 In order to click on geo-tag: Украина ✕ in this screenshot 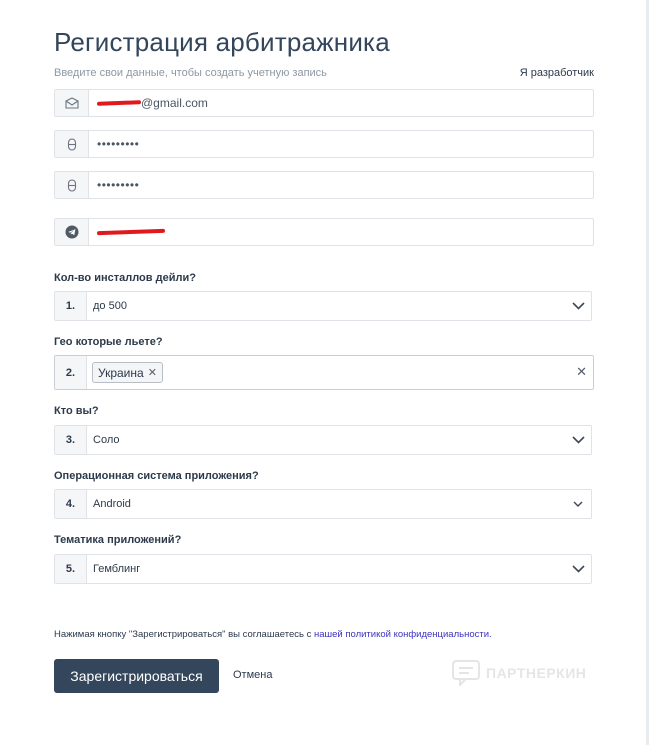, I will do `click(127, 372)`.